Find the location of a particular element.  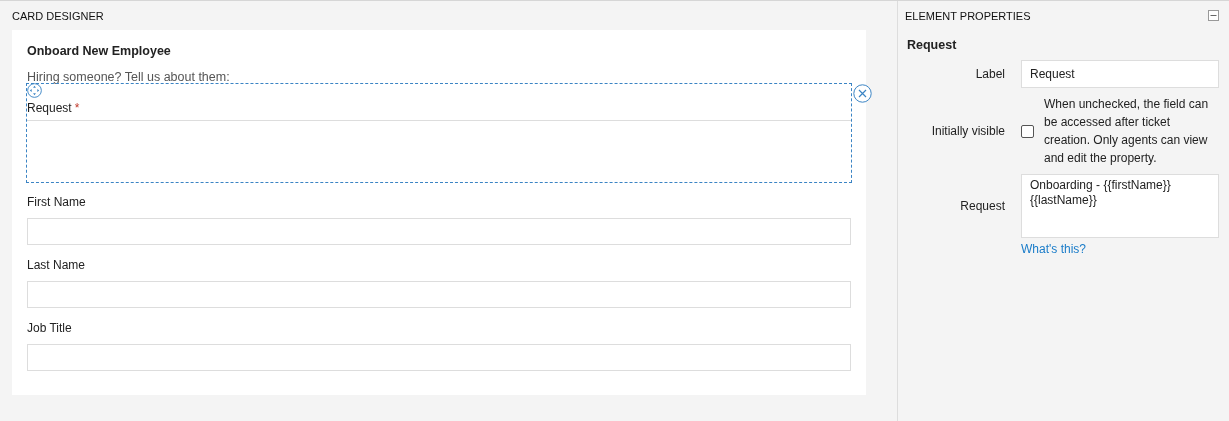

field-label: Request is located at coordinates (49, 108).